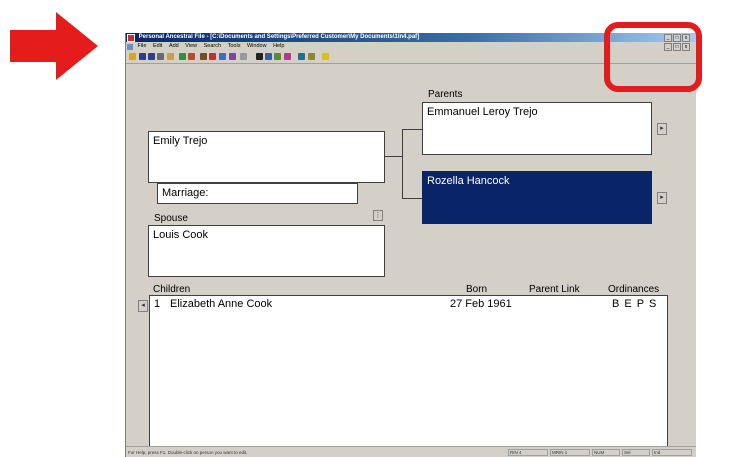 The width and height of the screenshot is (741, 457). Describe the element at coordinates (157, 304) in the screenshot. I see `child-number: 1` at that location.